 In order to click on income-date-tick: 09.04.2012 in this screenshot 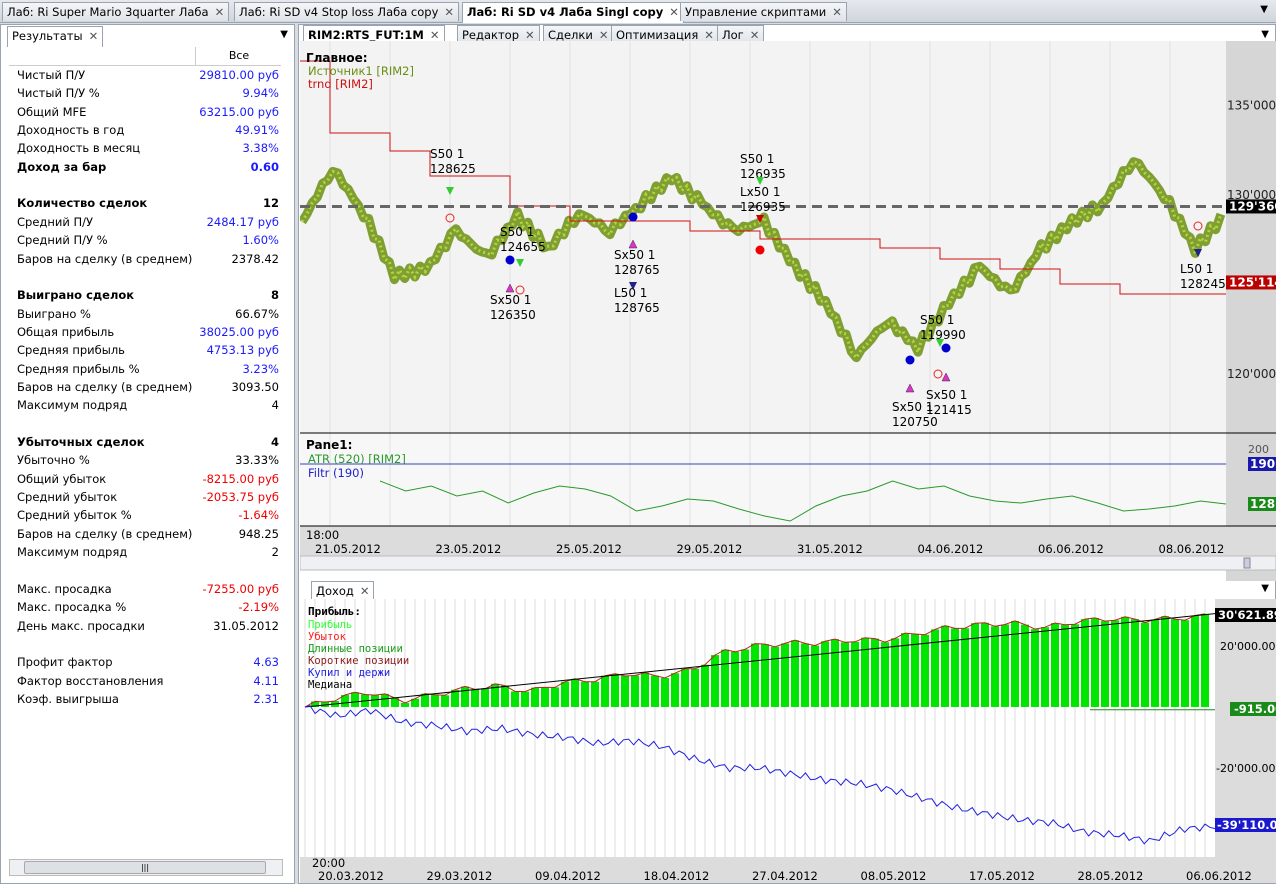, I will do `click(568, 876)`.